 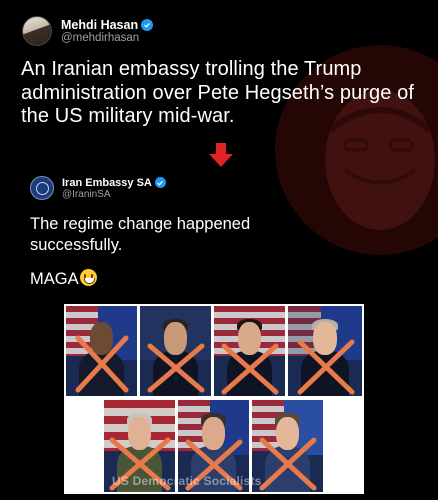 I want to click on quoted-line-2: MAGA, so click(x=54, y=279).